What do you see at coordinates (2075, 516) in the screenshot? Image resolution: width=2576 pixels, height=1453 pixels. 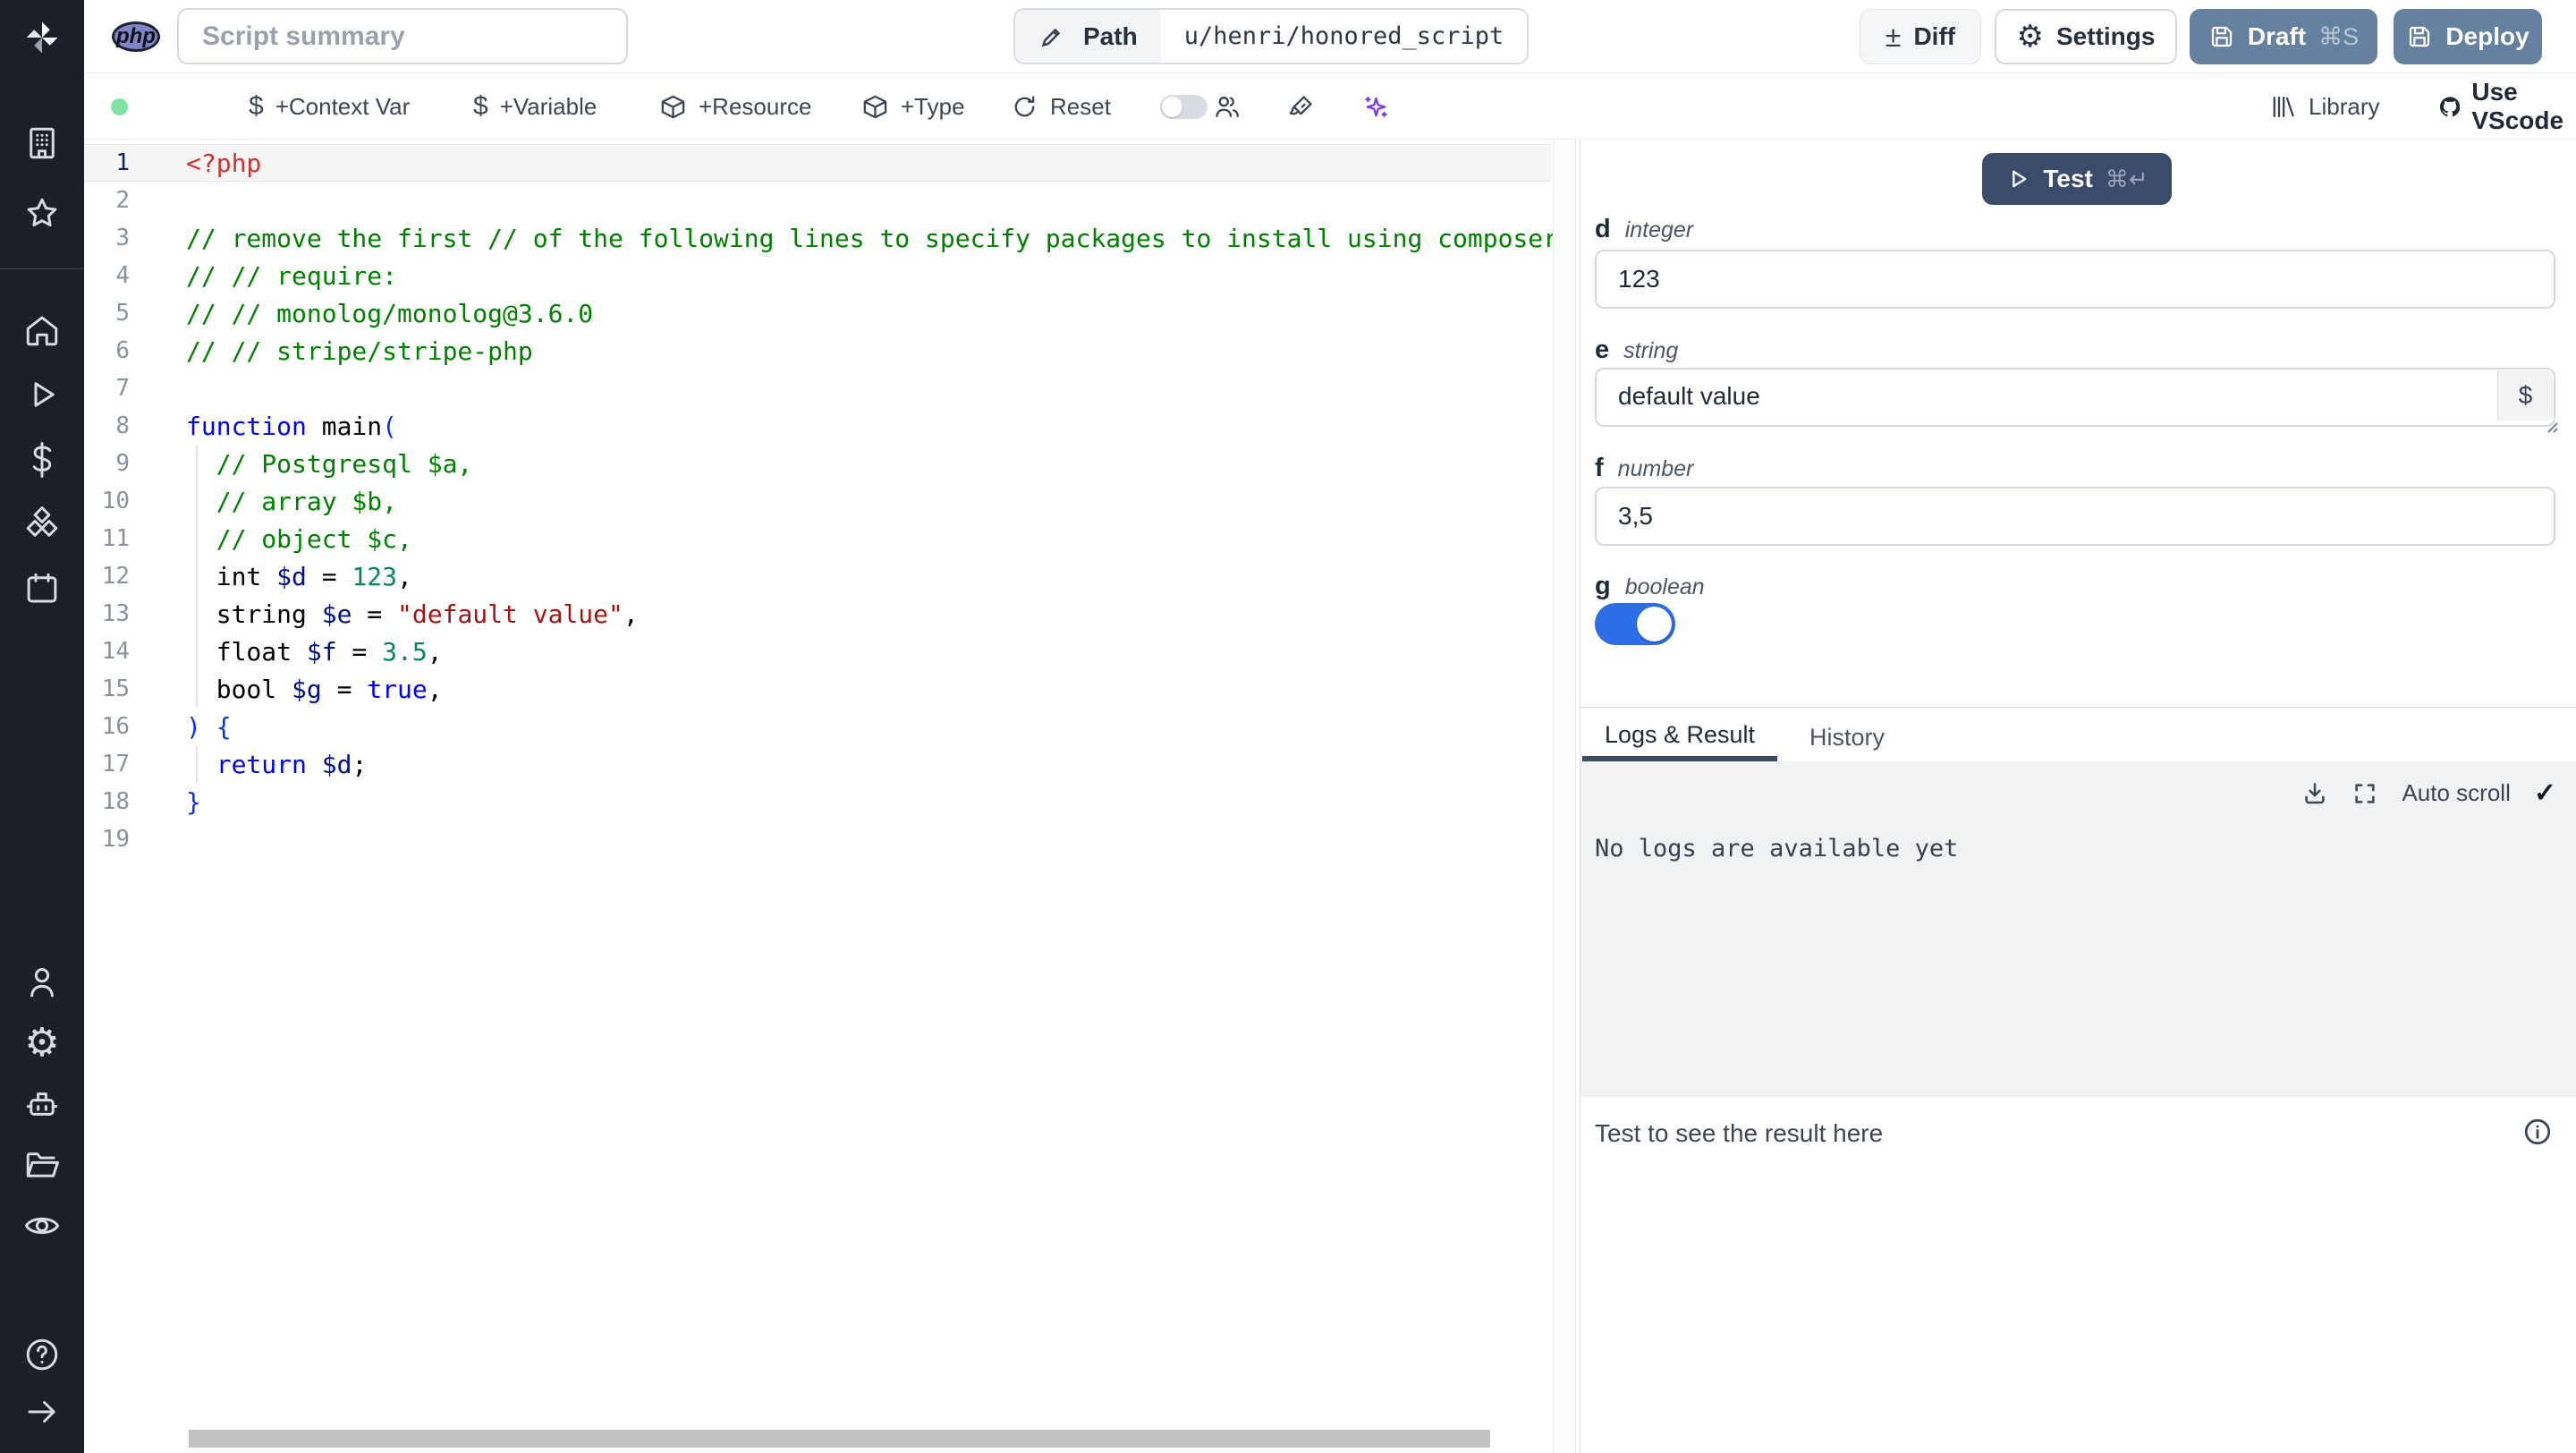 I see `arg-f-input` at bounding box center [2075, 516].